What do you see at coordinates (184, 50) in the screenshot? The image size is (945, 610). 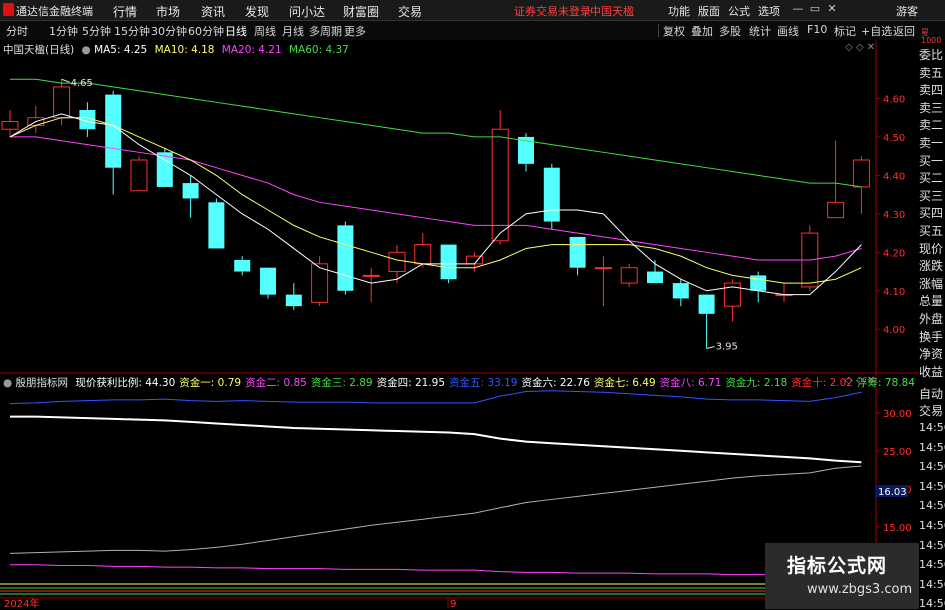 I see `ma10-value: MA10: 4.18` at bounding box center [184, 50].